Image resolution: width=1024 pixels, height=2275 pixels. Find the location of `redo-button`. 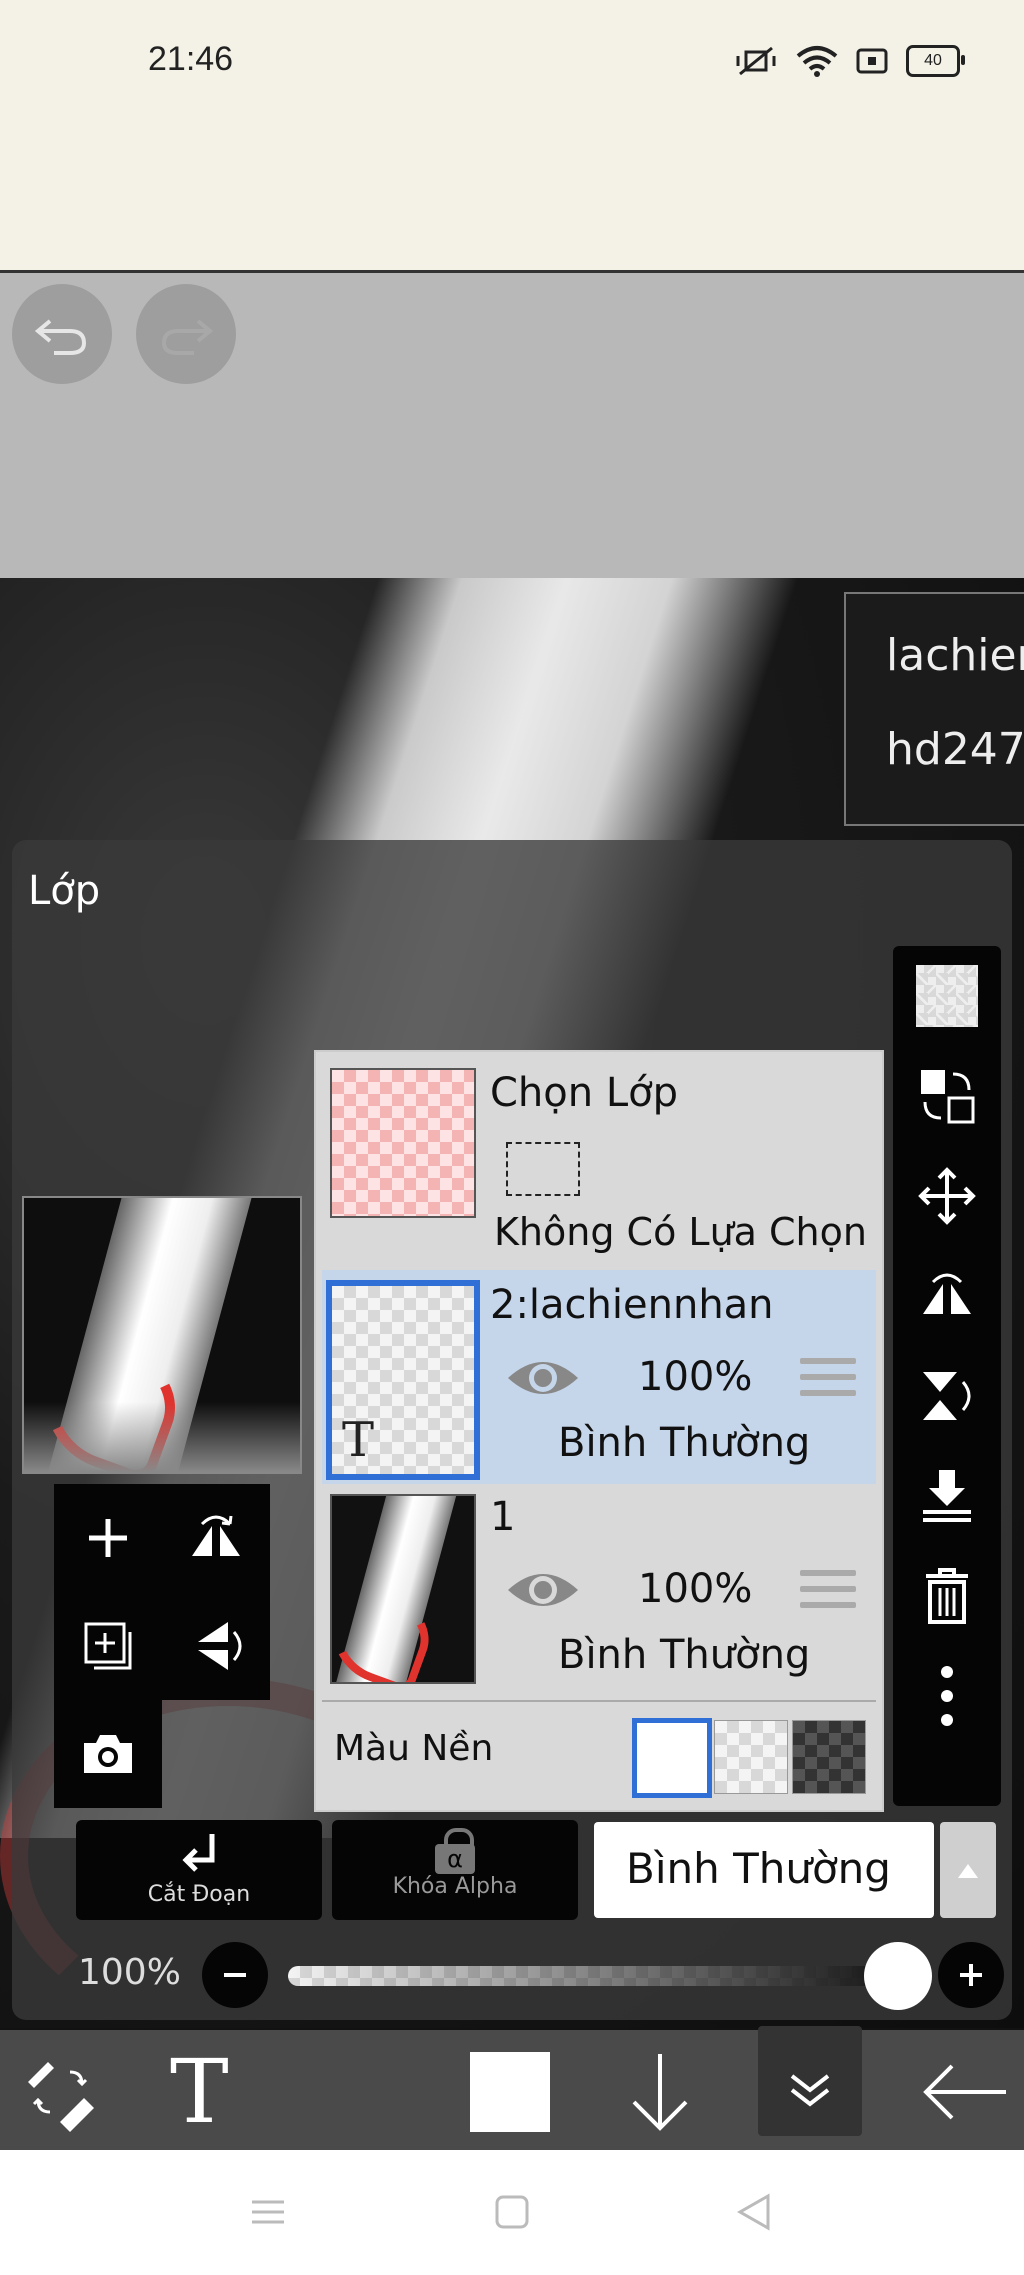

redo-button is located at coordinates (186, 334).